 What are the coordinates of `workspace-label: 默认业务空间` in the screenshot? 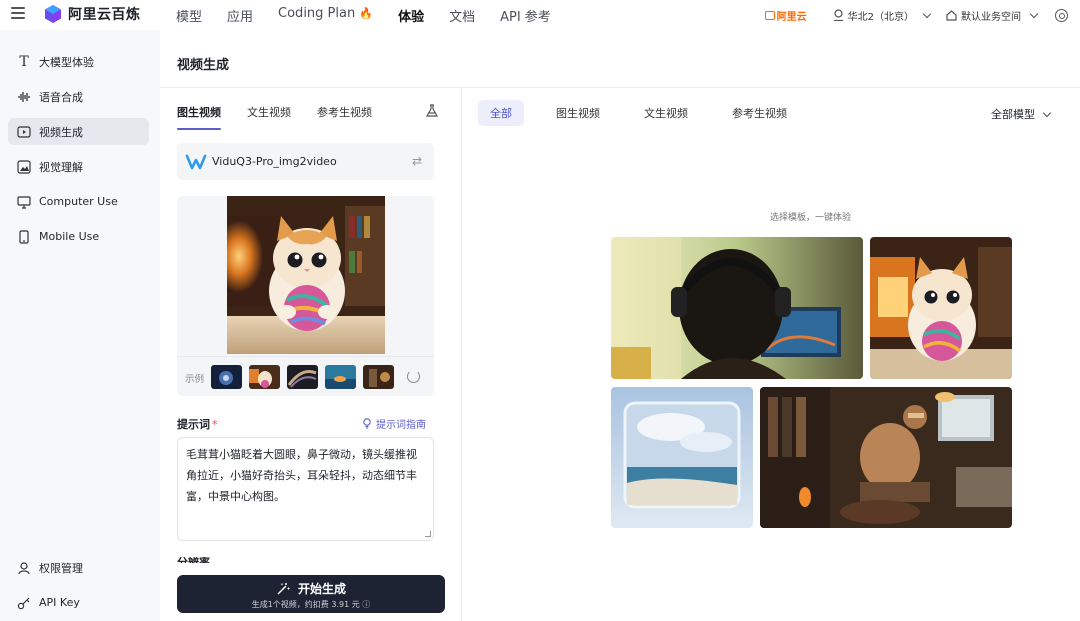 It's located at (991, 17).